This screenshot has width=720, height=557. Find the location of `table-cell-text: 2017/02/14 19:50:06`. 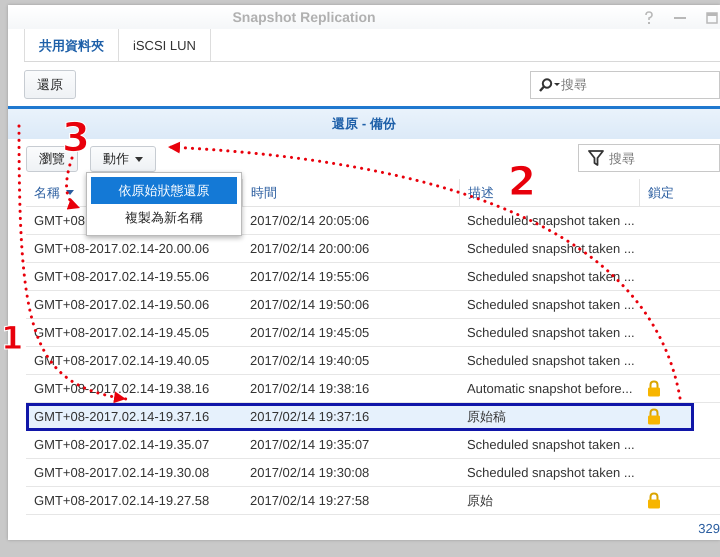

table-cell-text: 2017/02/14 19:50:06 is located at coordinates (309, 304).